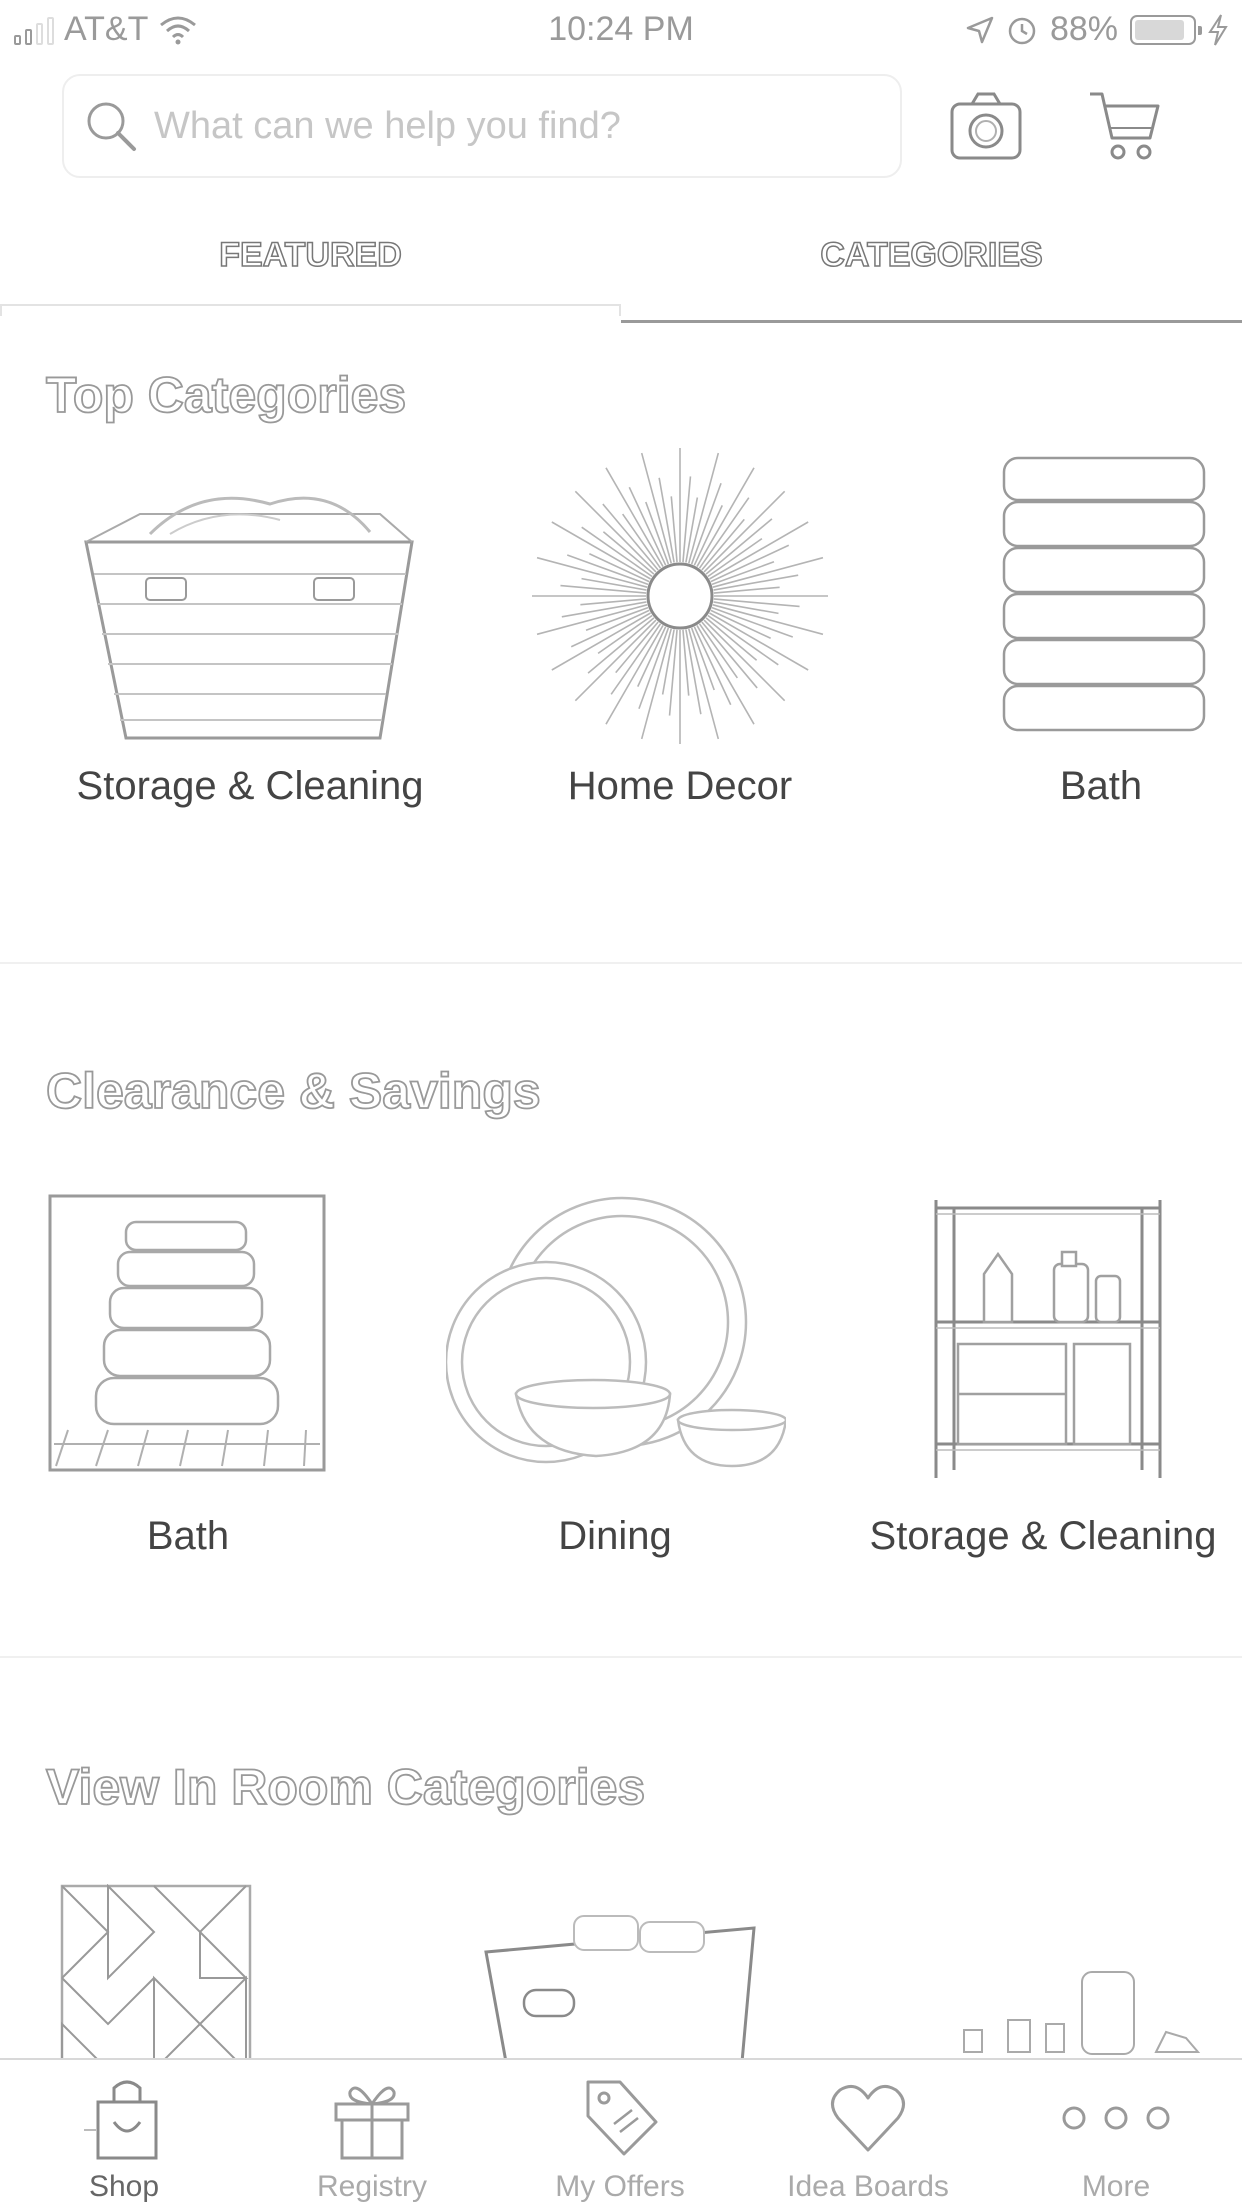 This screenshot has width=1242, height=2208. What do you see at coordinates (293, 1091) in the screenshot?
I see `section-title: Clearance & Savings` at bounding box center [293, 1091].